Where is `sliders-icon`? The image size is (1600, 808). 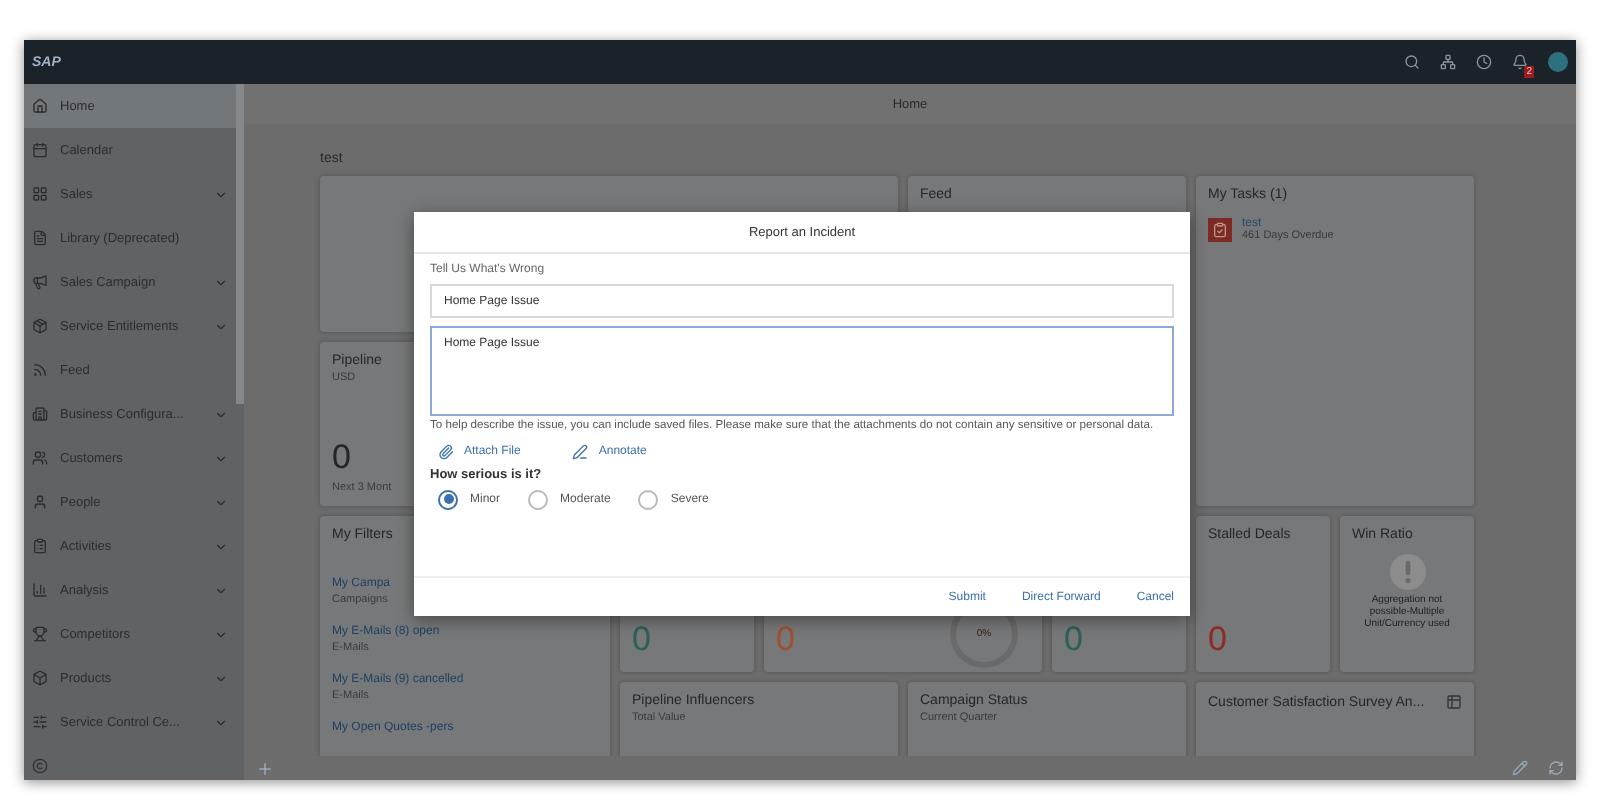
sliders-icon is located at coordinates (40, 722).